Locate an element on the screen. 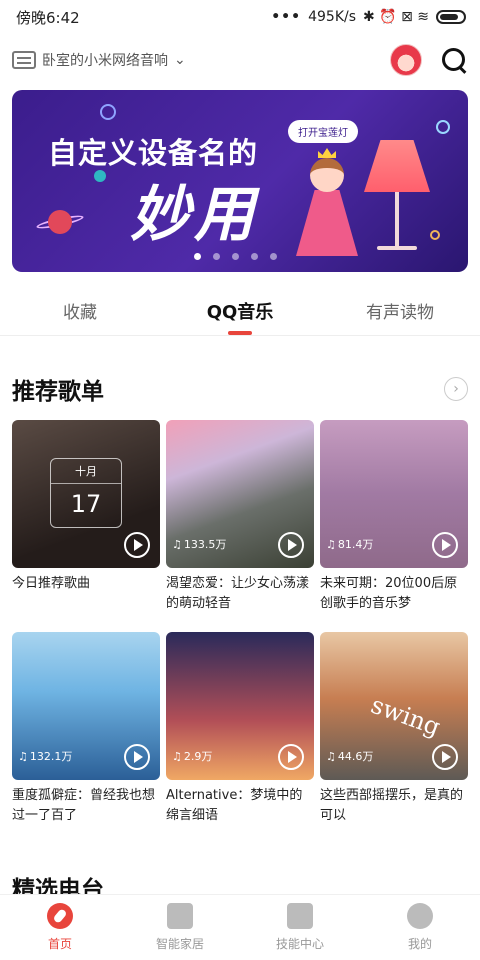  play-count-value: 2.9万 is located at coordinates (198, 756).